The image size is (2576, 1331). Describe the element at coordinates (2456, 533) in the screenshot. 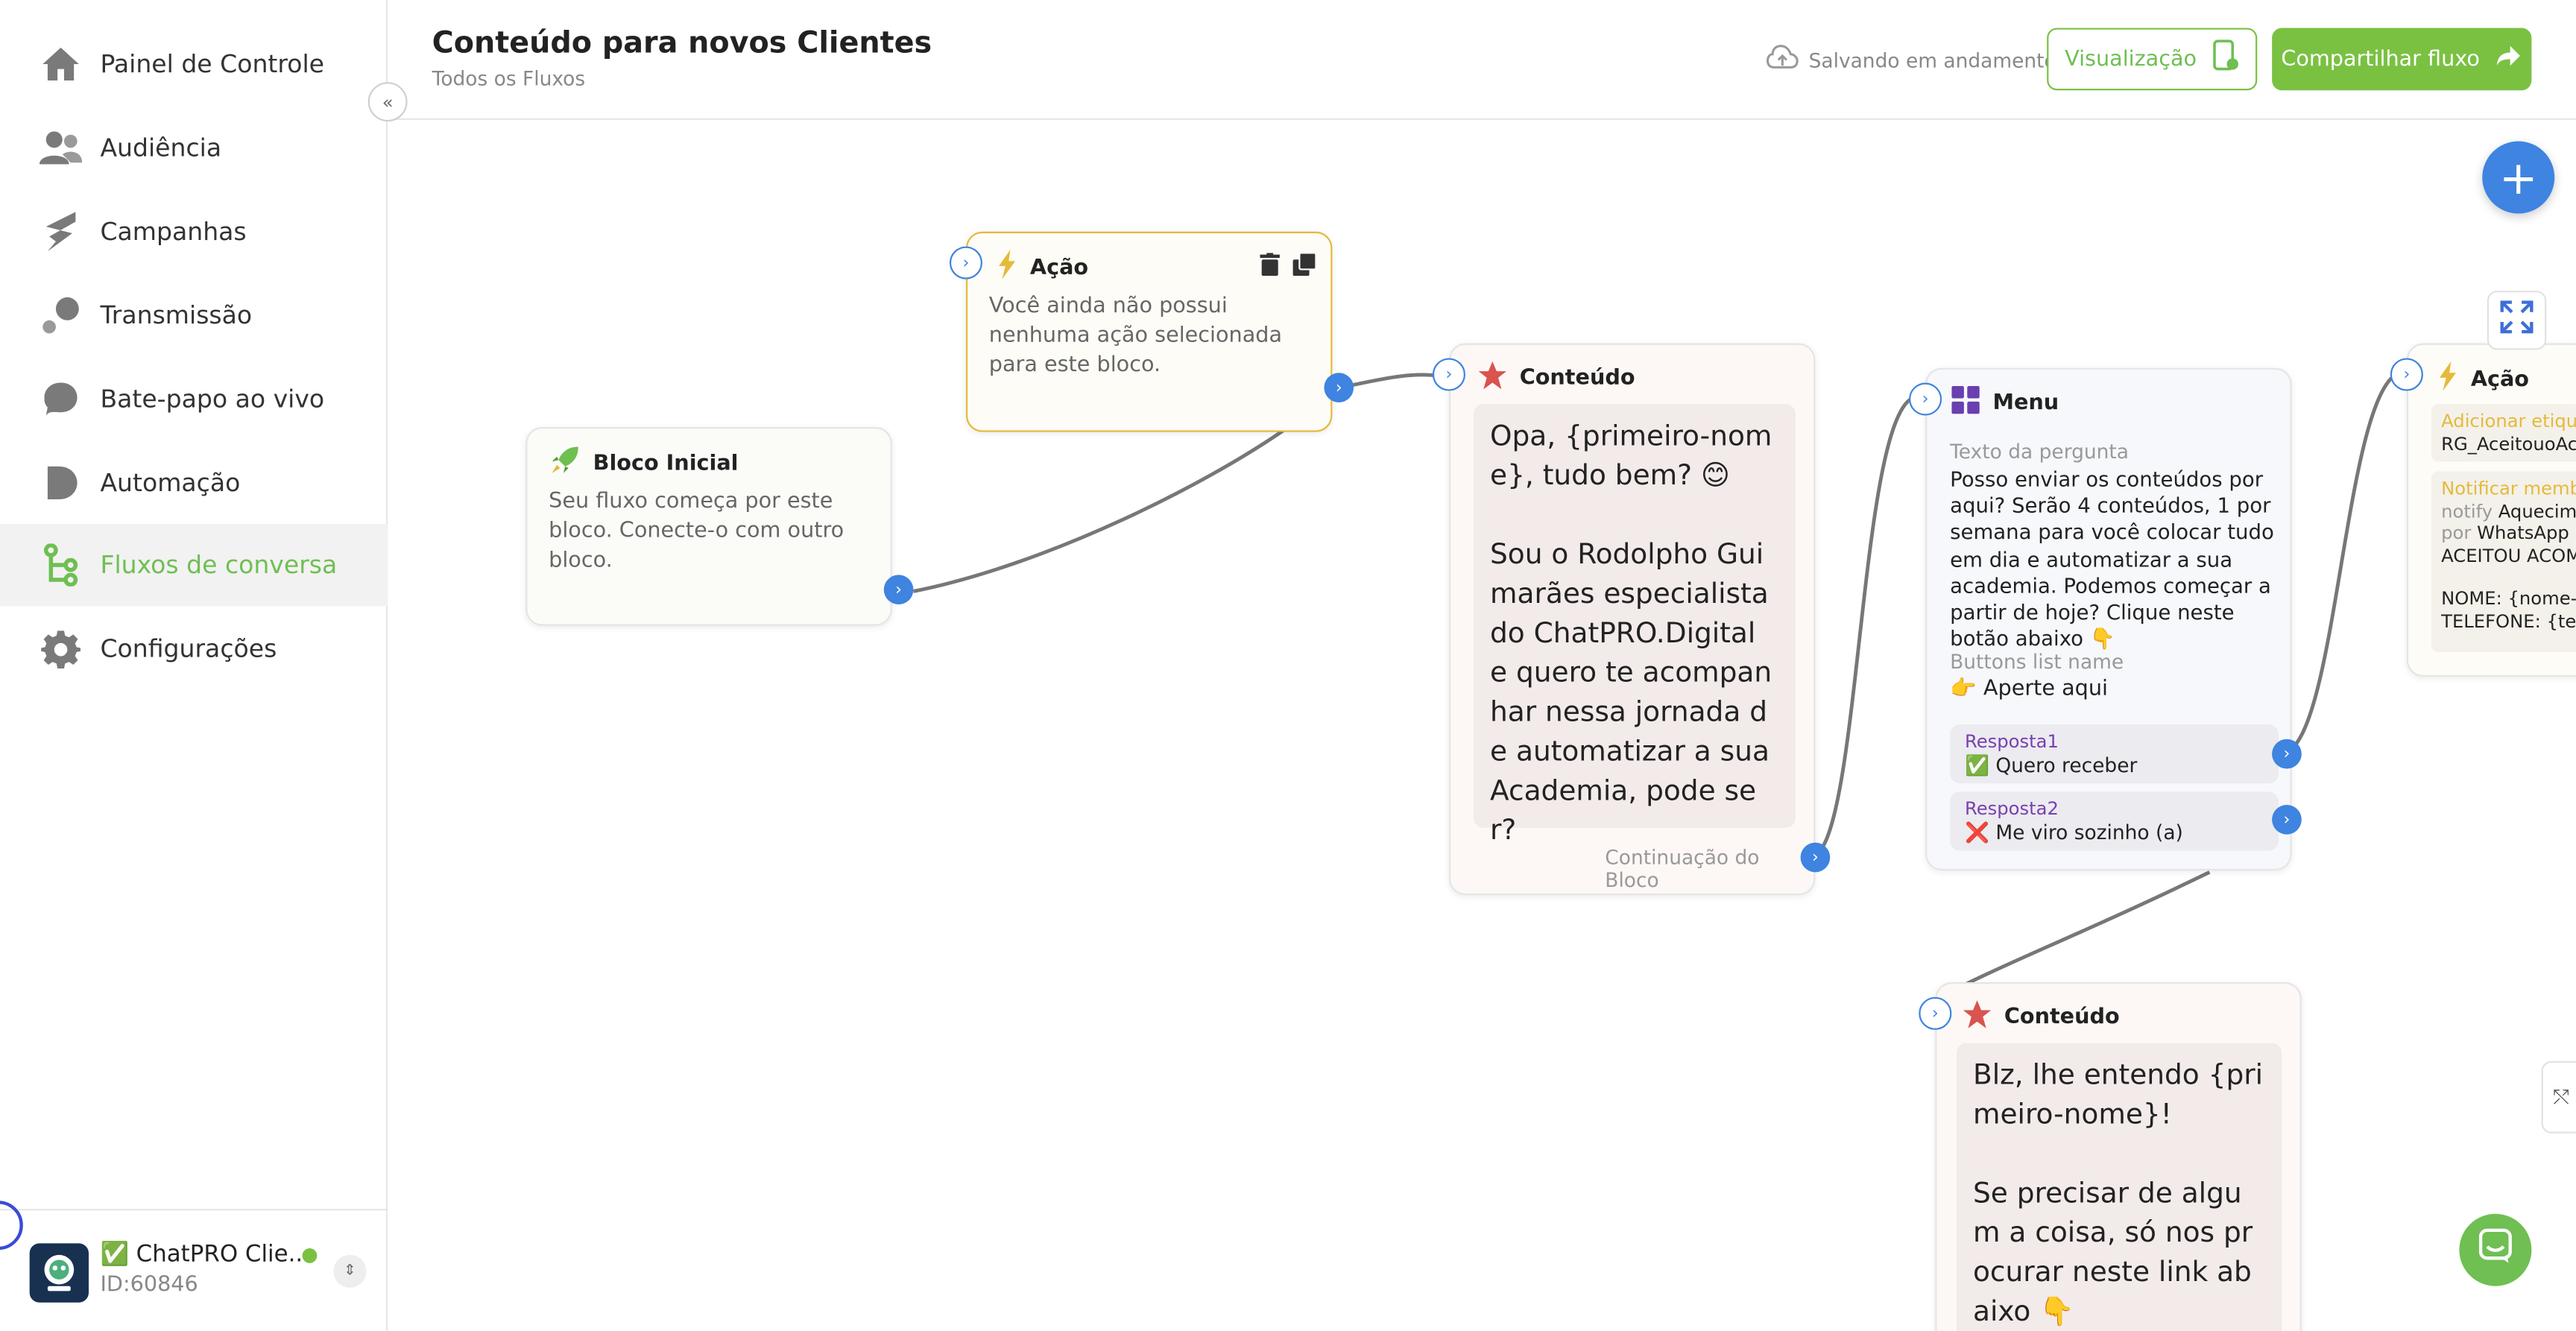

I see `notify-prefix: por` at that location.